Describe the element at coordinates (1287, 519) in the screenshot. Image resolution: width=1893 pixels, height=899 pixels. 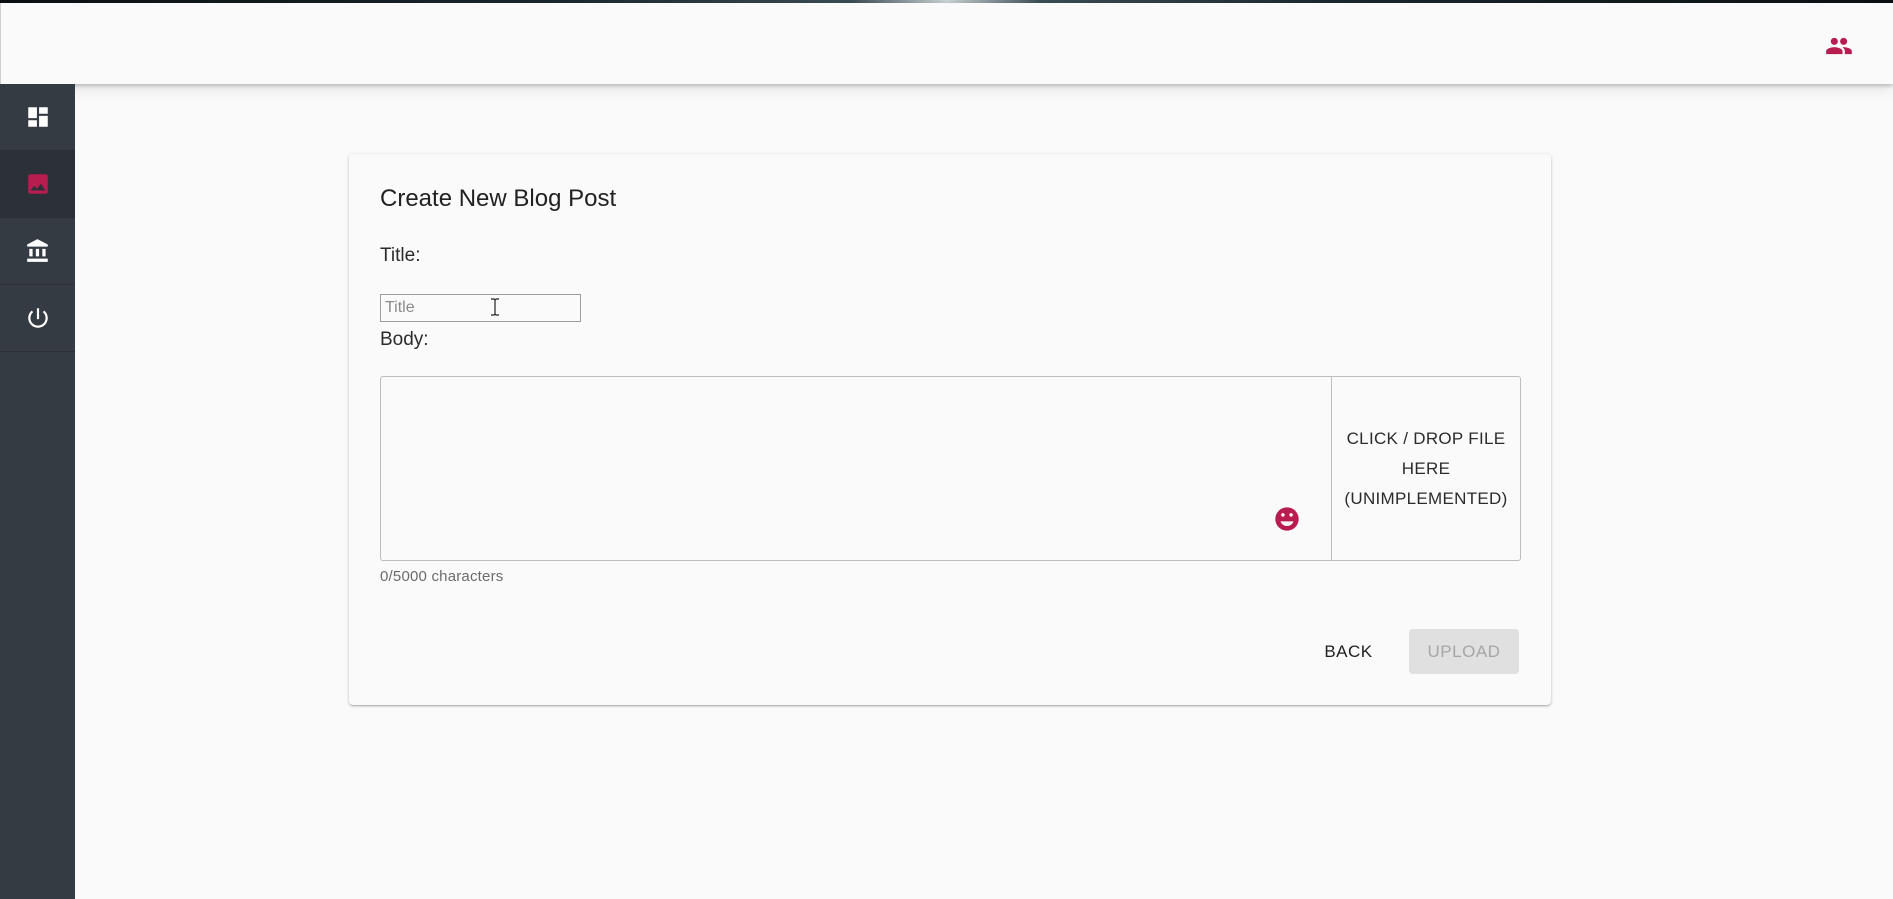
I see `emoji-icon` at that location.